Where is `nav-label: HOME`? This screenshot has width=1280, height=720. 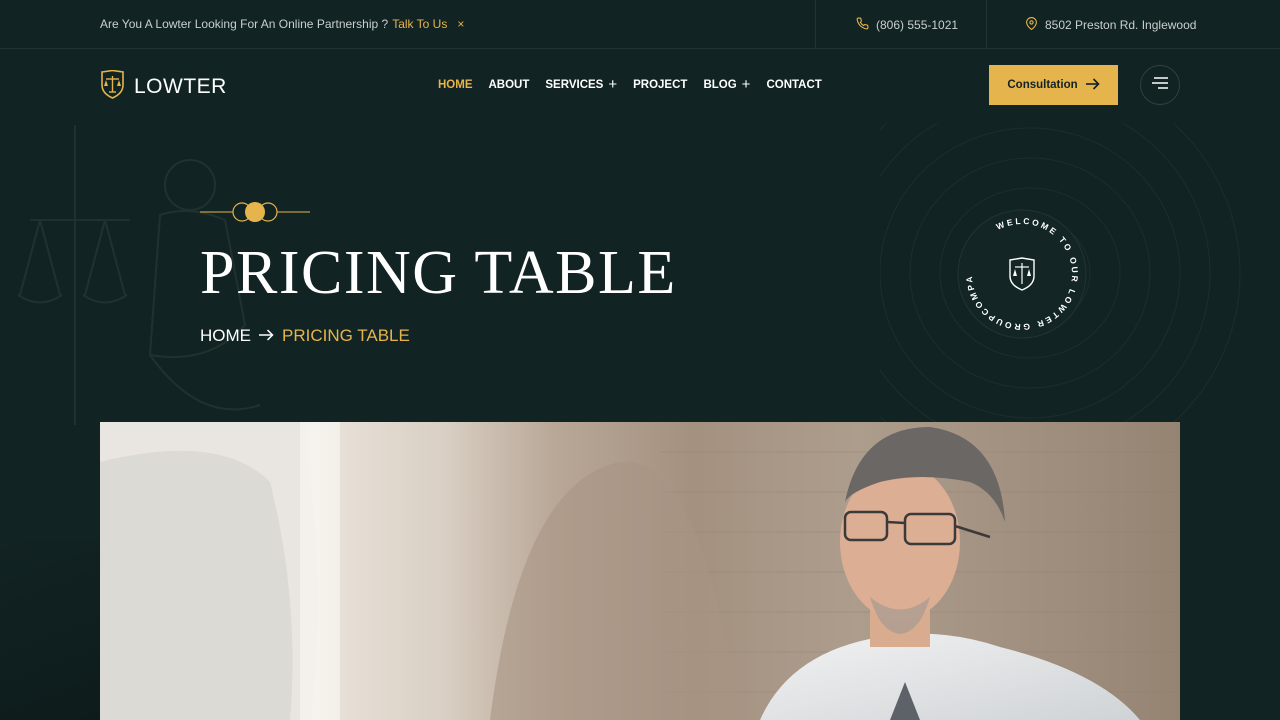 nav-label: HOME is located at coordinates (455, 85).